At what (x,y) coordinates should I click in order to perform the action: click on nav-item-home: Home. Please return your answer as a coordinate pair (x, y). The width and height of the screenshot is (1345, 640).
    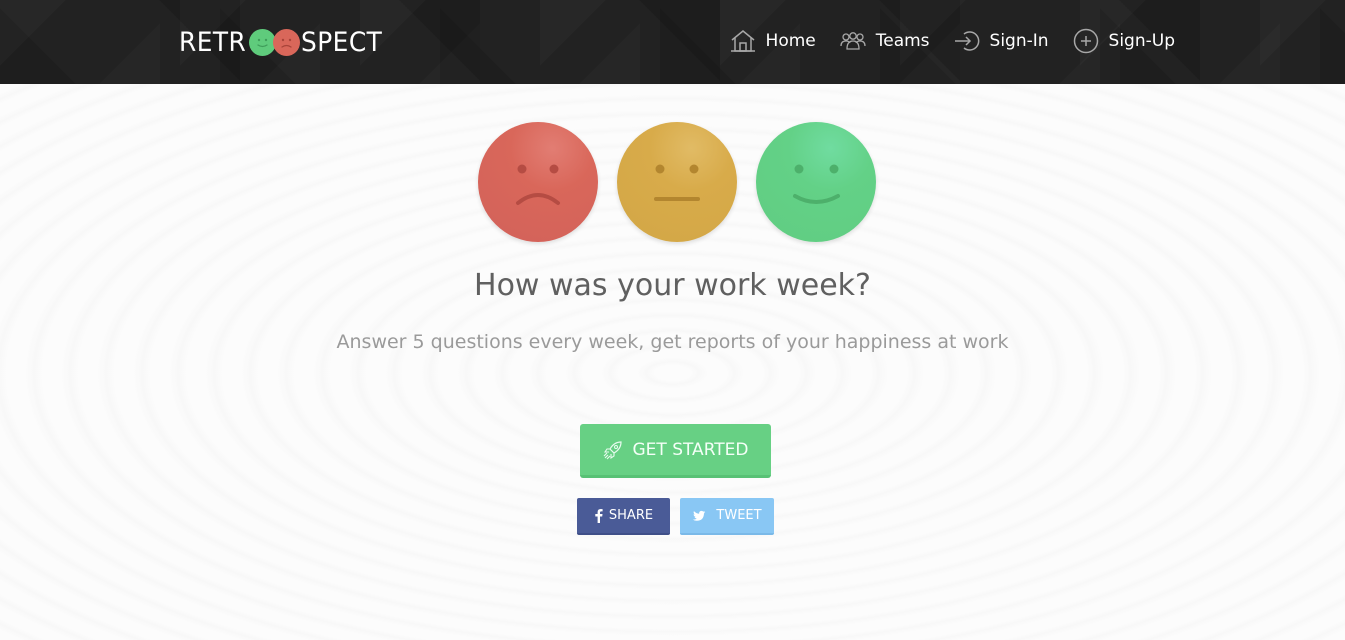
    Looking at the image, I should click on (773, 41).